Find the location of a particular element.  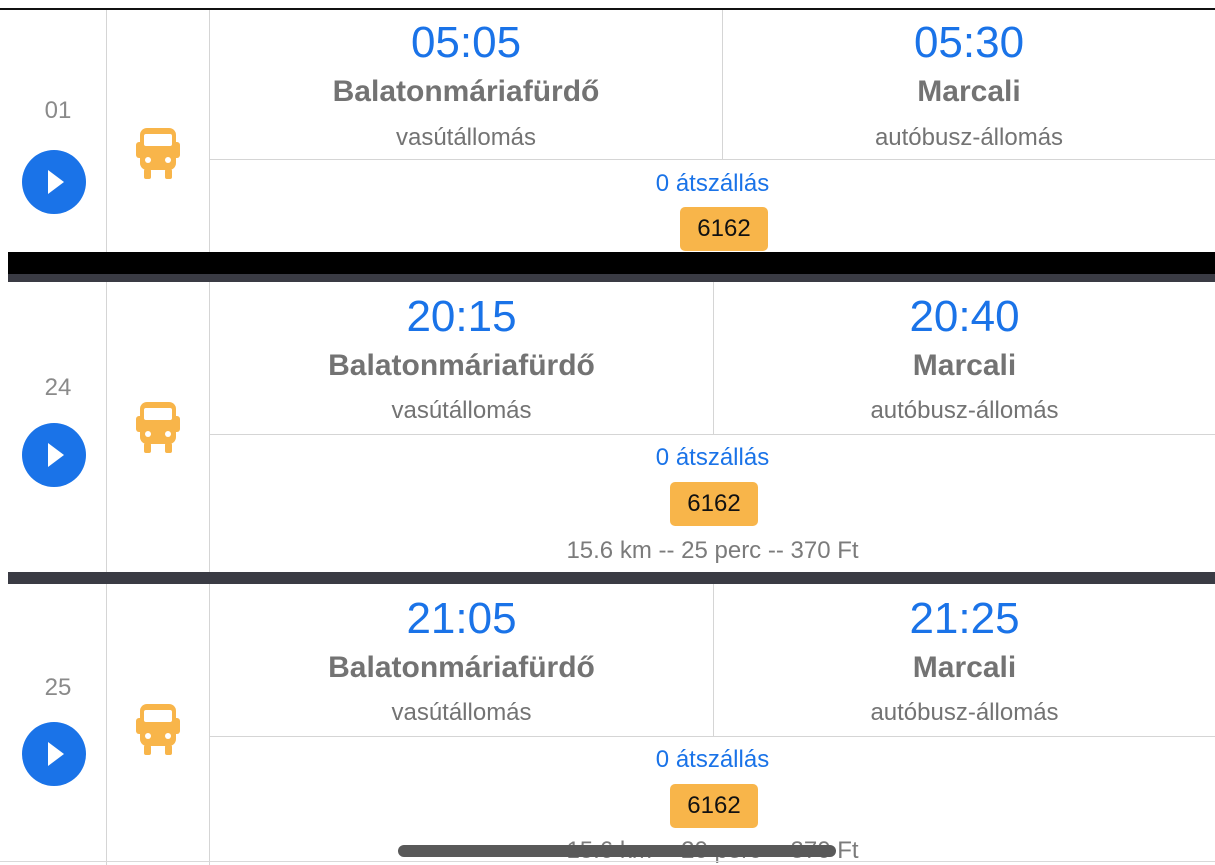

bottom-rule is located at coordinates (607, 861).